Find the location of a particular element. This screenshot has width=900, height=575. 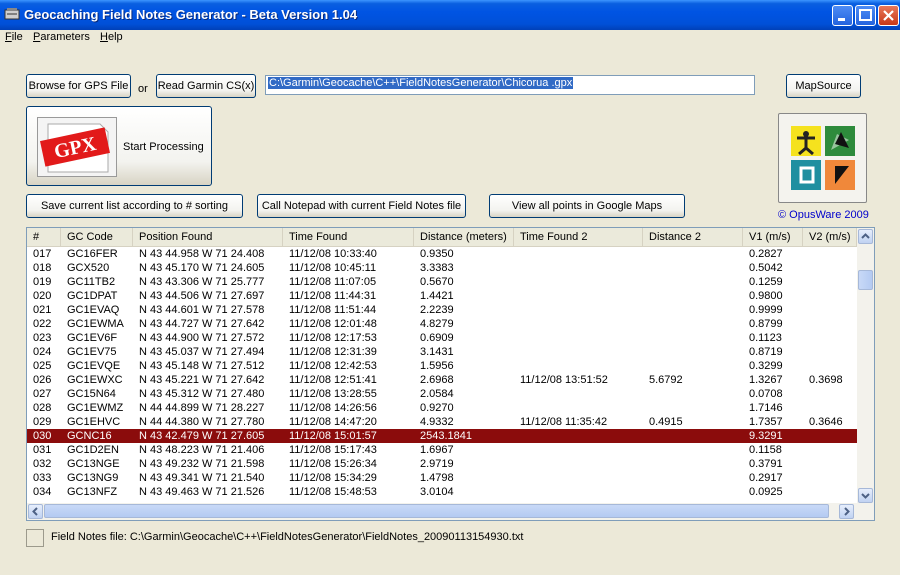

cell-distance: 0.5670 is located at coordinates (437, 282).